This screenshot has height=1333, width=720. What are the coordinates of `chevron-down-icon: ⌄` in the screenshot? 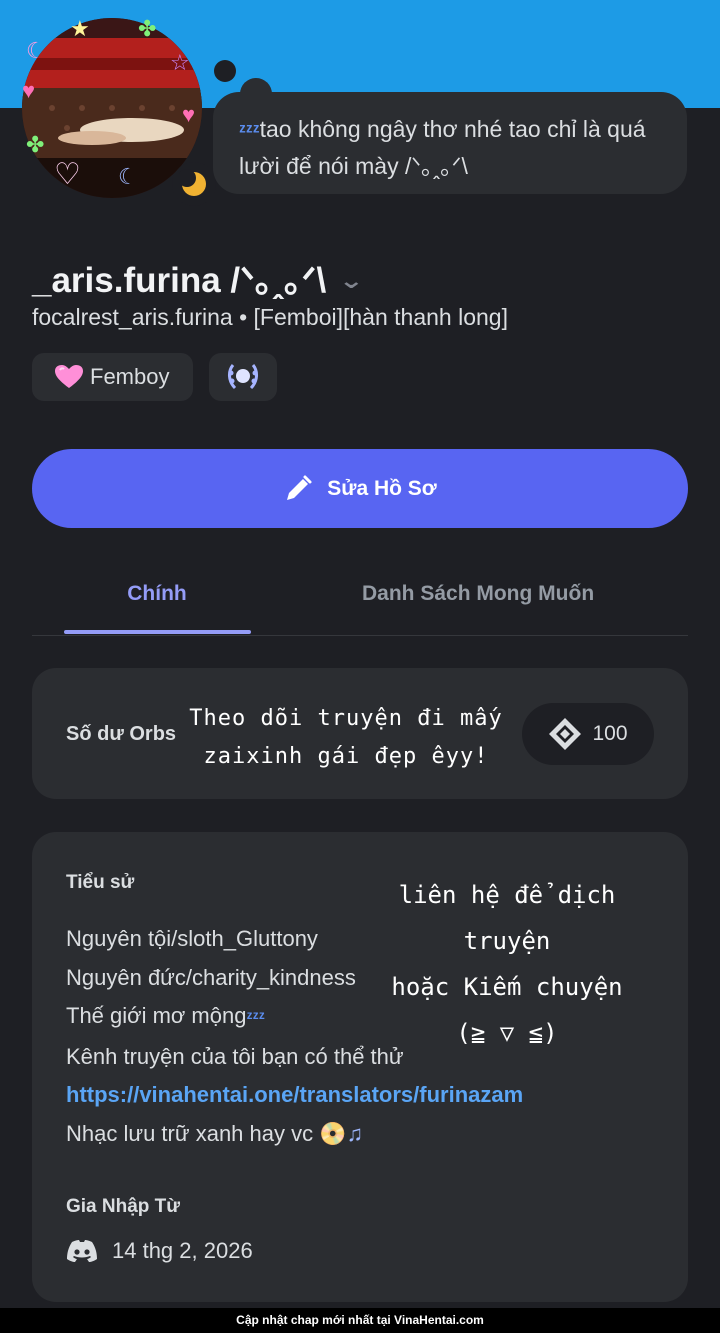 It's located at (352, 281).